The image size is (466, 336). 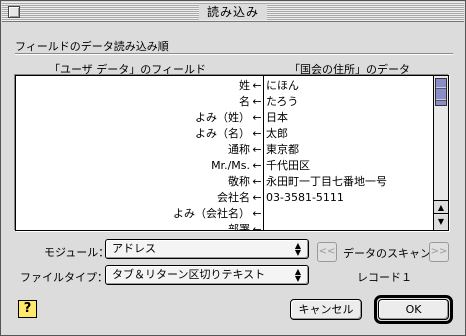 I want to click on separator, so click(x=234, y=54).